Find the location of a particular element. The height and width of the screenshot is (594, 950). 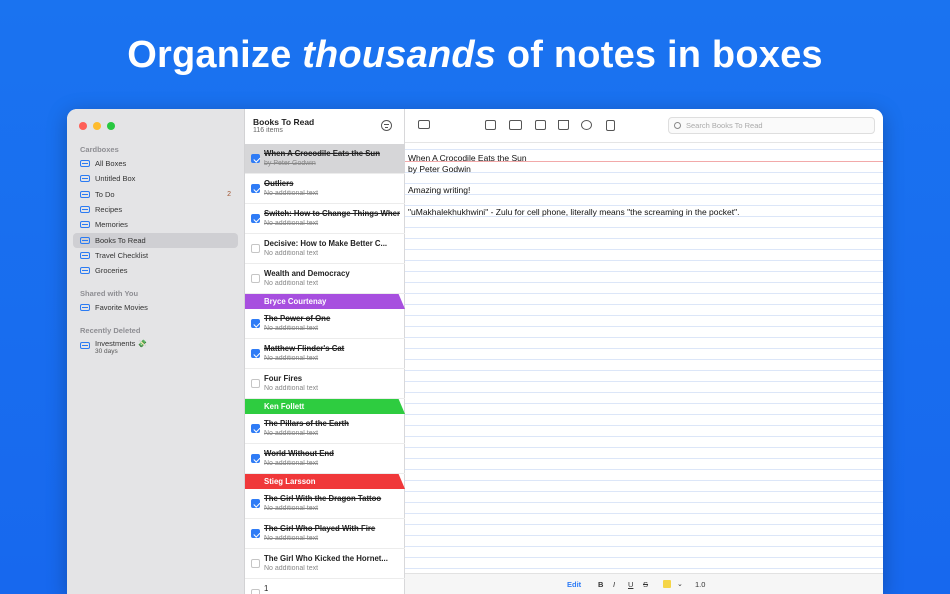

group-tab-stieg-larsson: Stieg Larsson is located at coordinates (325, 481).